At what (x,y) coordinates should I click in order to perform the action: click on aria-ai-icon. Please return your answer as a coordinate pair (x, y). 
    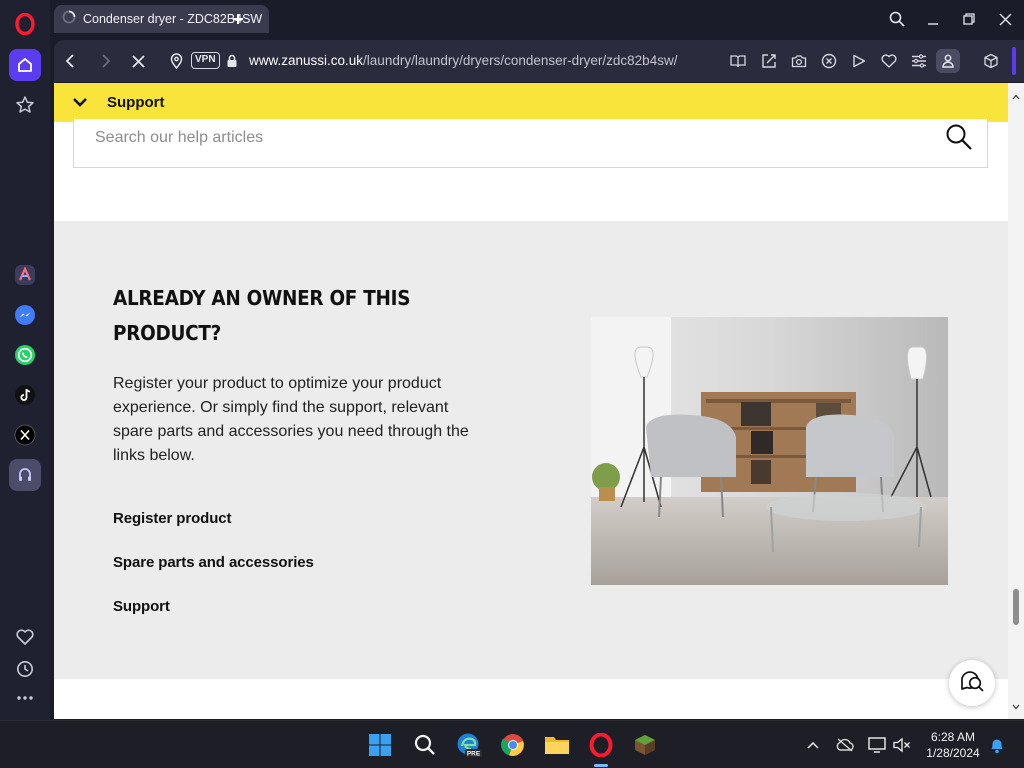
    Looking at the image, I should click on (25, 275).